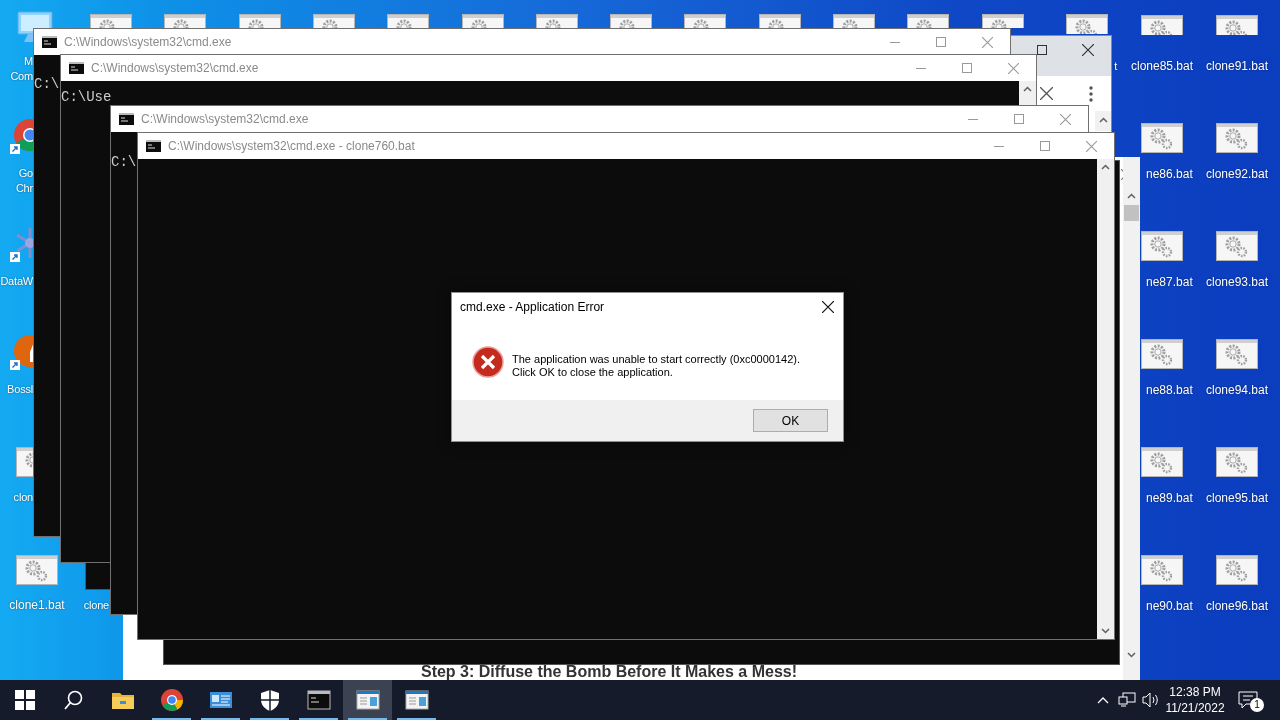 This screenshot has width=1280, height=720. I want to click on notification-icon, so click(1248, 700).